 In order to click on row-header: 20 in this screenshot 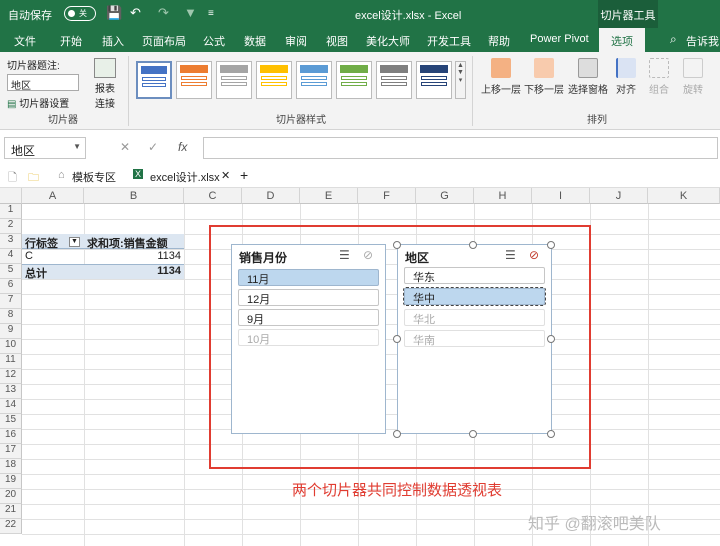, I will do `click(11, 496)`.